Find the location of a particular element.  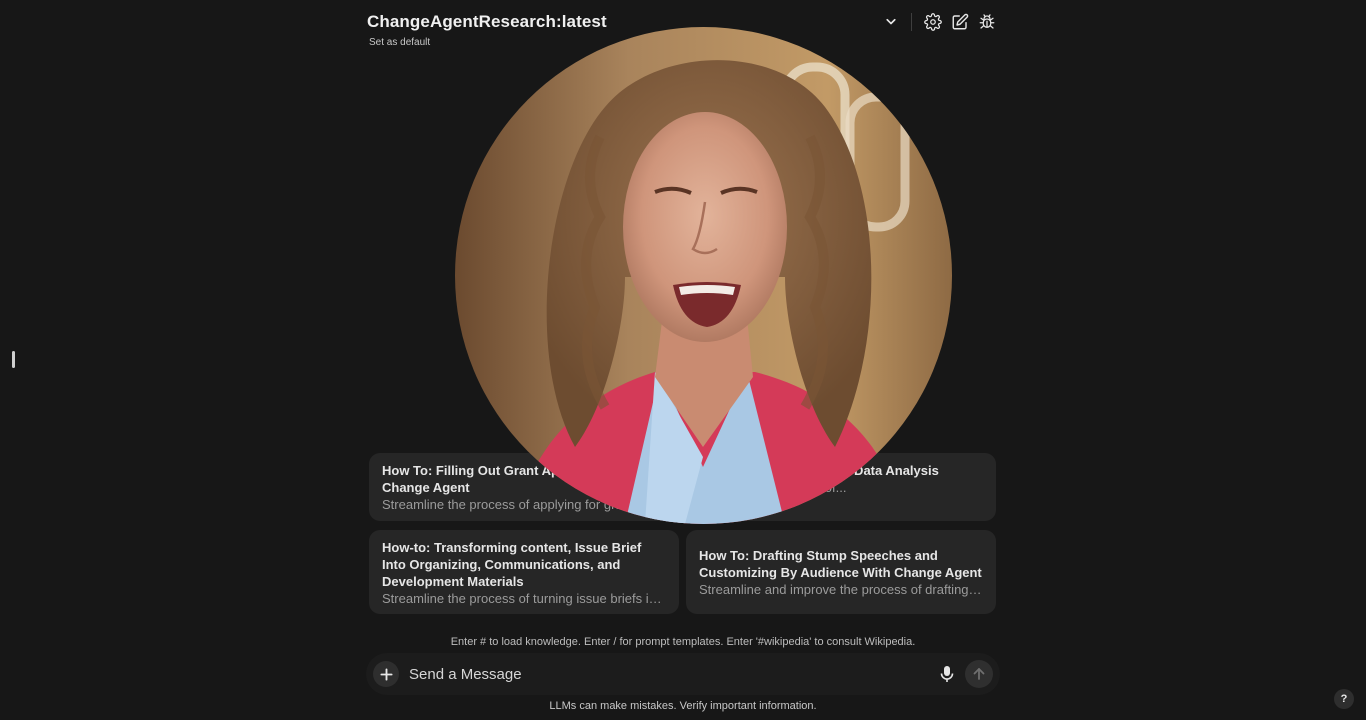

set-default-link: Set as default is located at coordinates (399, 42).